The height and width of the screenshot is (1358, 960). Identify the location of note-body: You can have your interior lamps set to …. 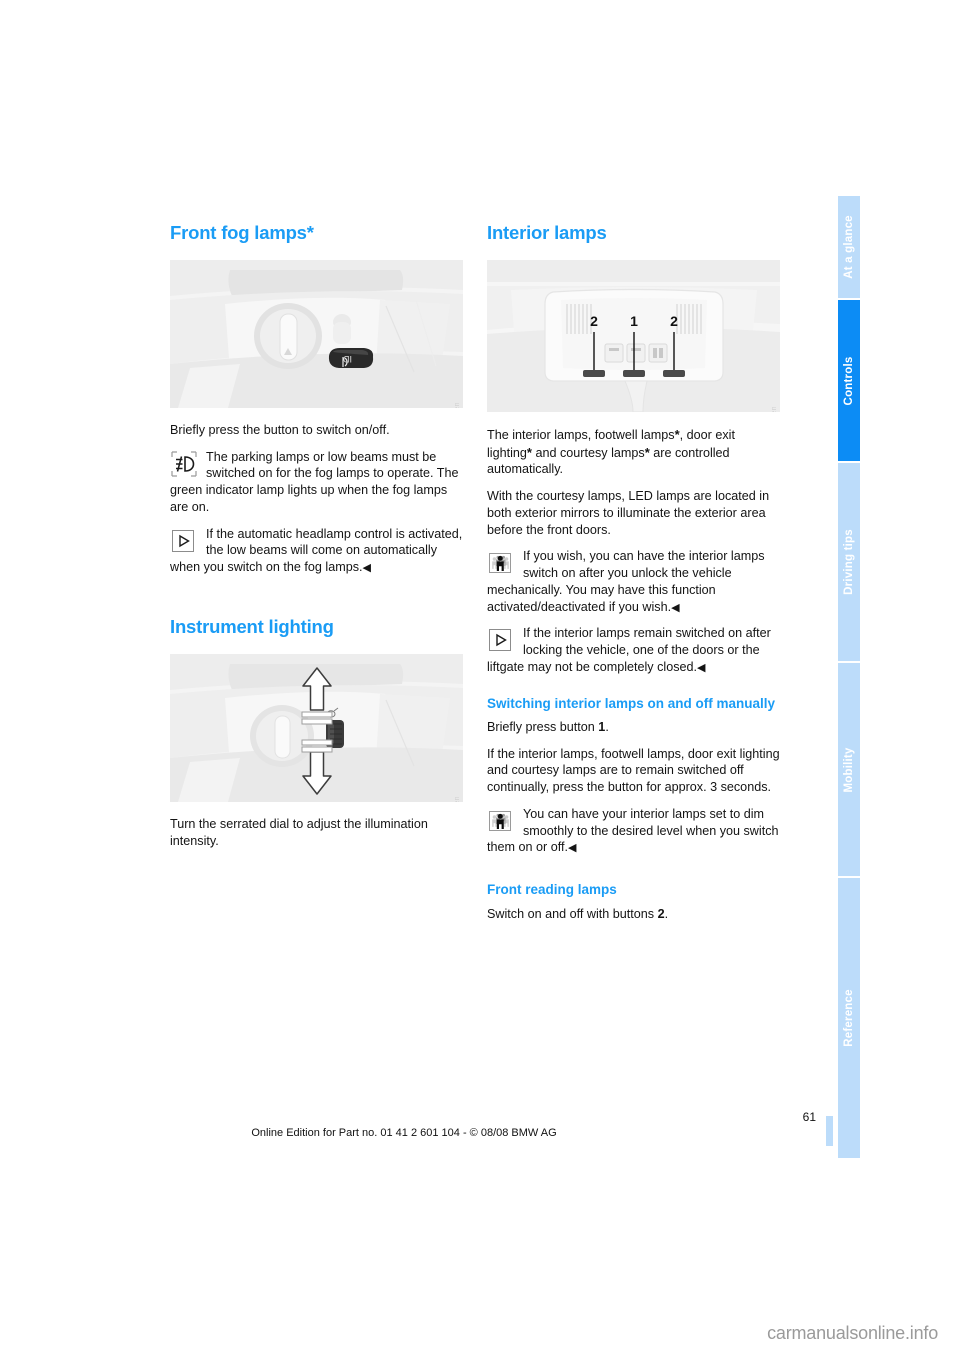
(633, 830).